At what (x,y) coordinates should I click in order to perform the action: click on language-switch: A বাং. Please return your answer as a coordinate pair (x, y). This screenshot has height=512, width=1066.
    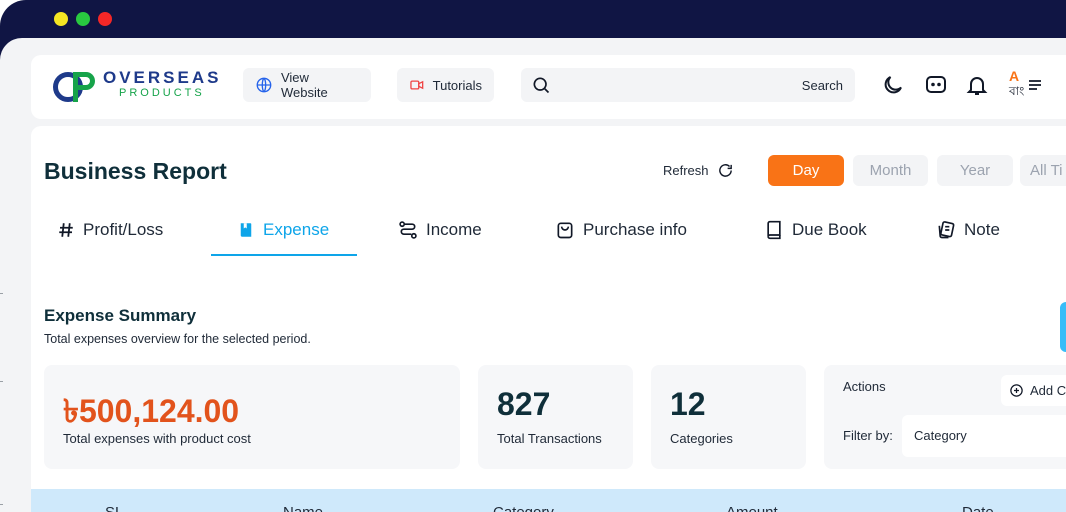
    Looking at the image, I should click on (1027, 85).